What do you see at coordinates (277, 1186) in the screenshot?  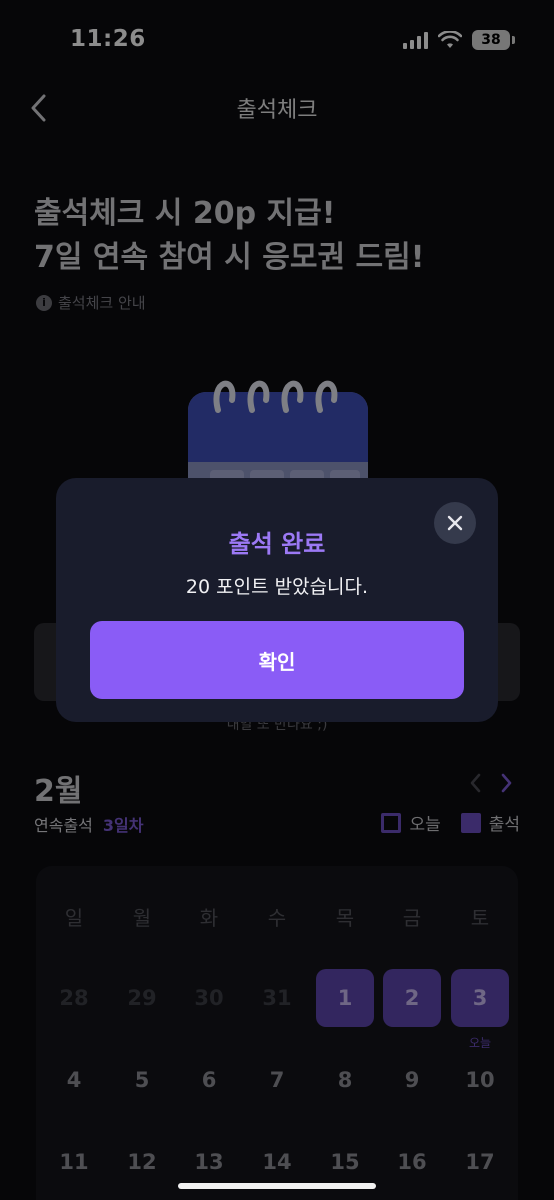 I see `home-indicator` at bounding box center [277, 1186].